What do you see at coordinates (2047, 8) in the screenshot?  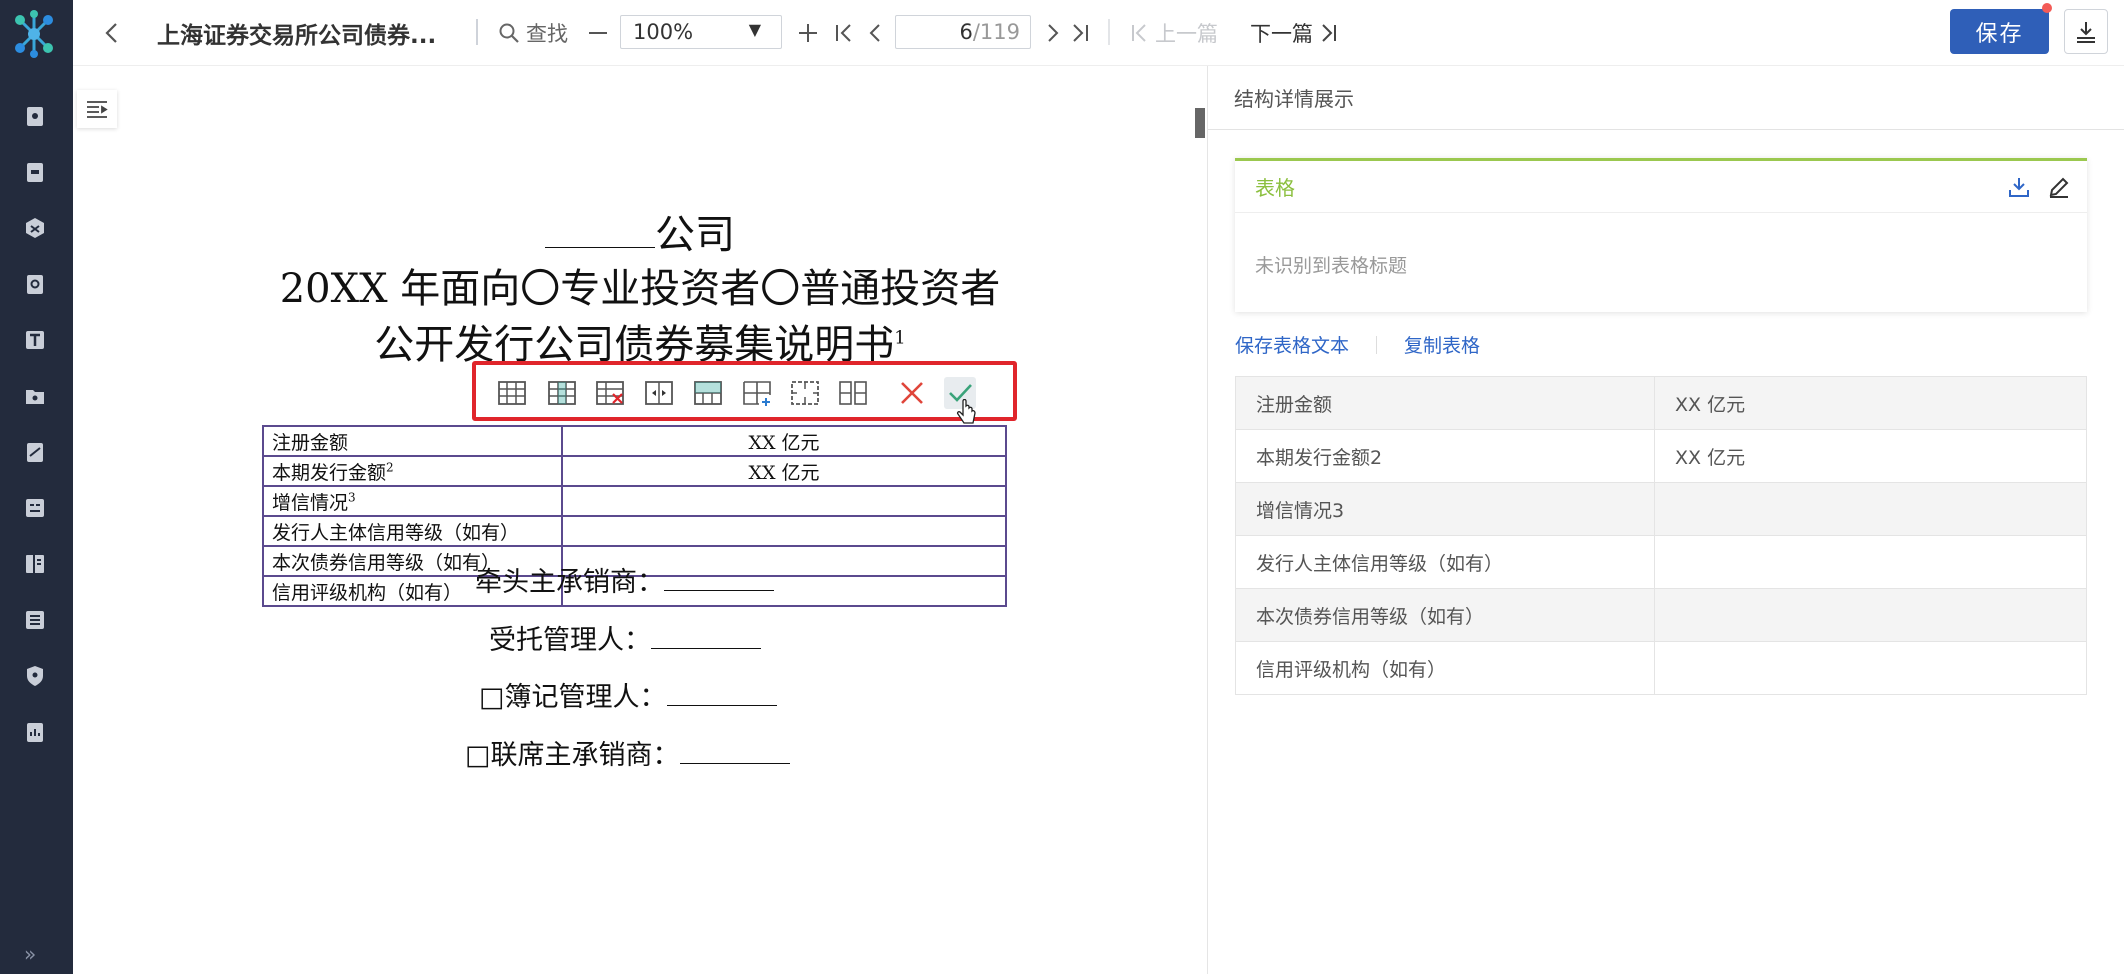 I see `notification-dot` at bounding box center [2047, 8].